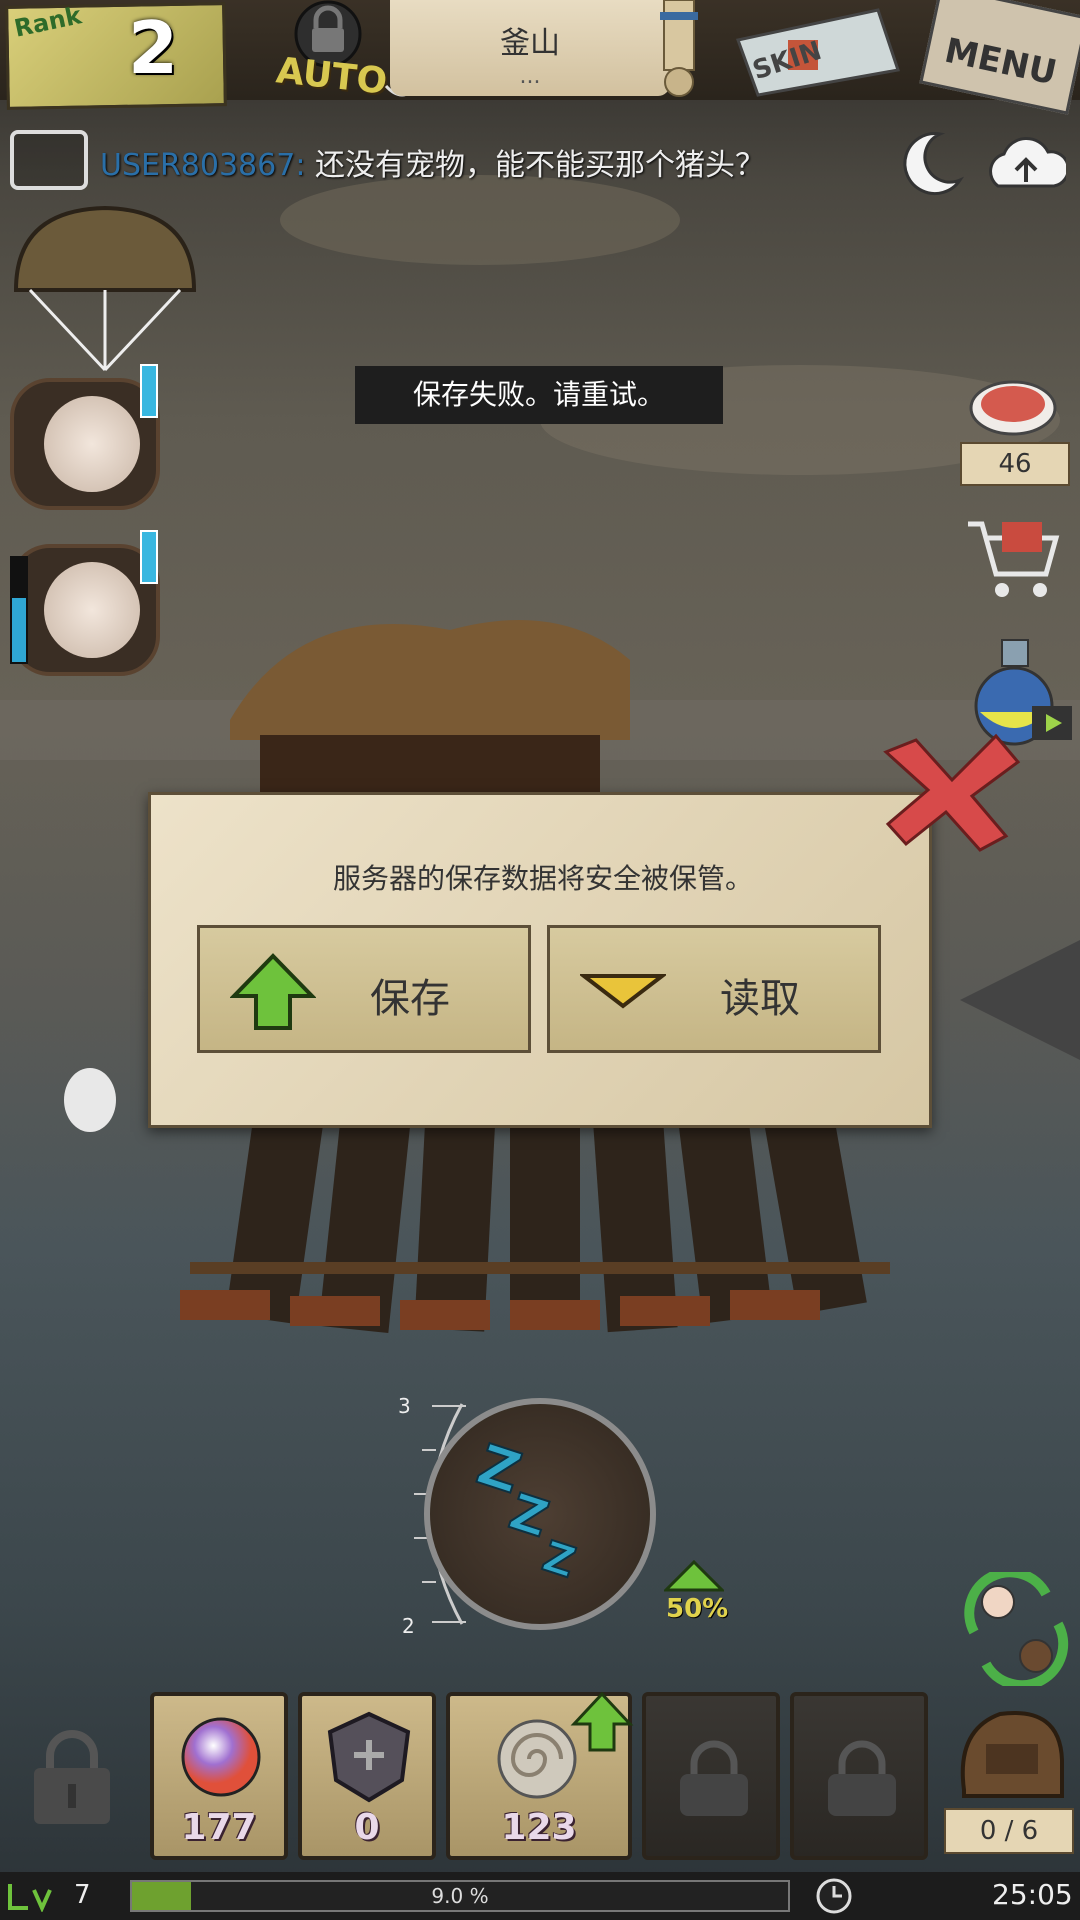  I want to click on scroll-icon, so click(680, 50).